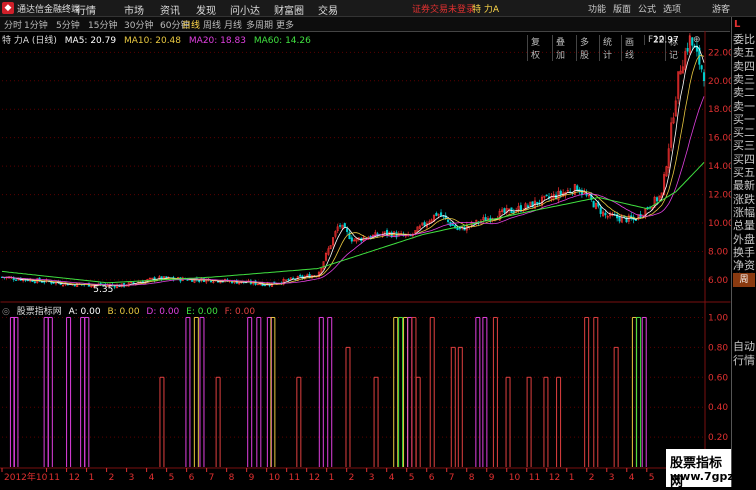 The image size is (756, 490). What do you see at coordinates (92, 478) in the screenshot?
I see `date-tick: 1` at bounding box center [92, 478].